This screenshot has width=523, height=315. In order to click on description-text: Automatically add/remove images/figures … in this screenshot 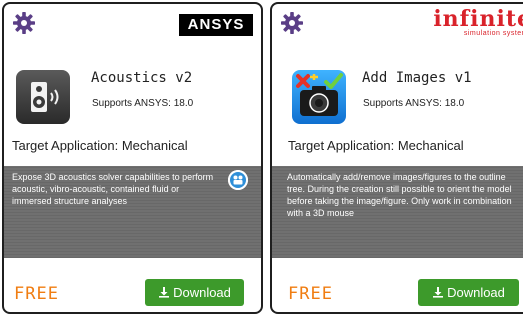, I will do `click(399, 195)`.